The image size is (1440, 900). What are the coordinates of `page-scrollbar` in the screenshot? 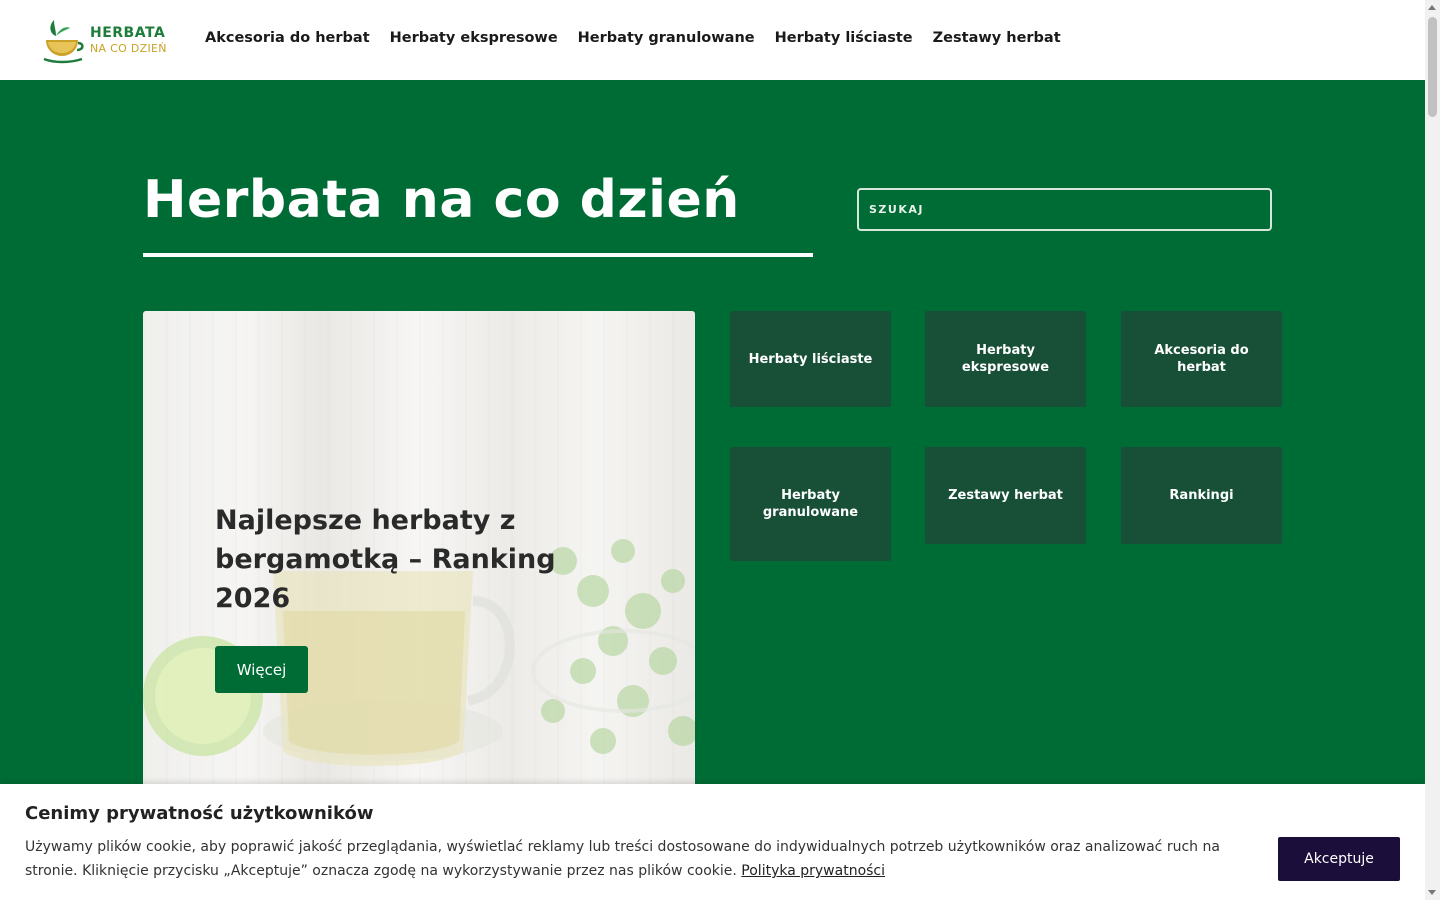 It's located at (1432, 450).